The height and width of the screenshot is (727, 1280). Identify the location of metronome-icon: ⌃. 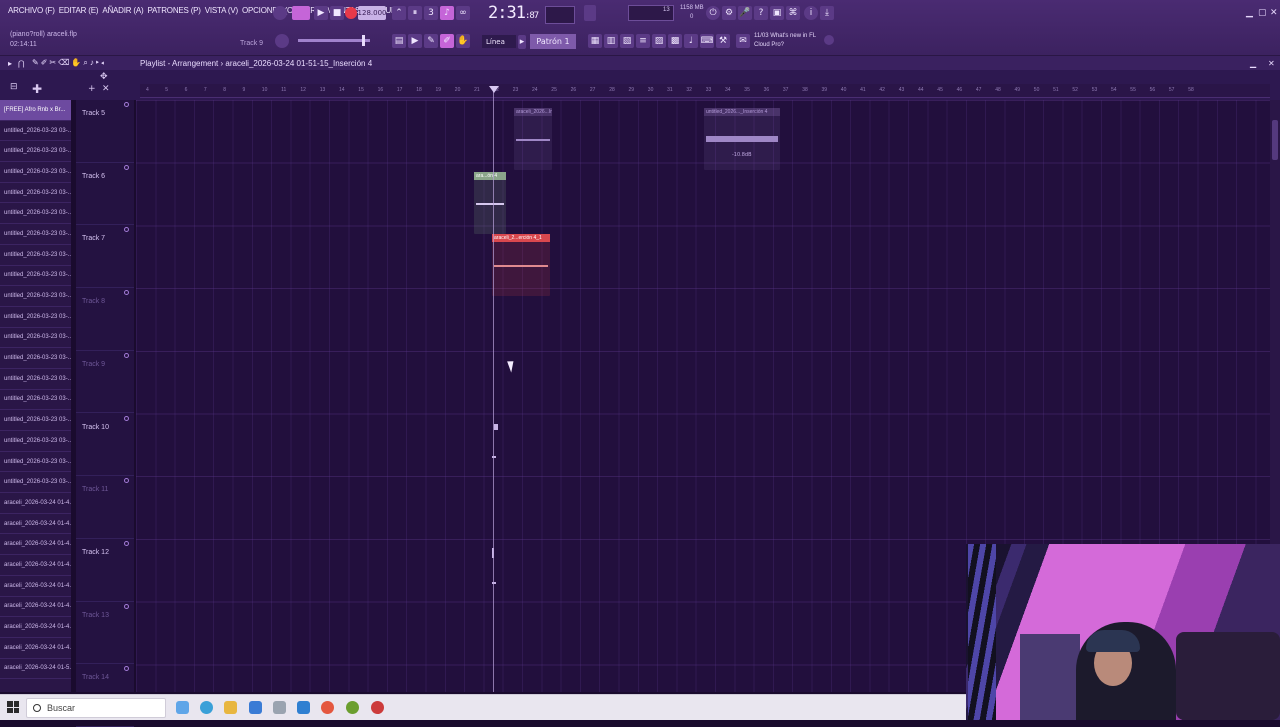
(399, 13).